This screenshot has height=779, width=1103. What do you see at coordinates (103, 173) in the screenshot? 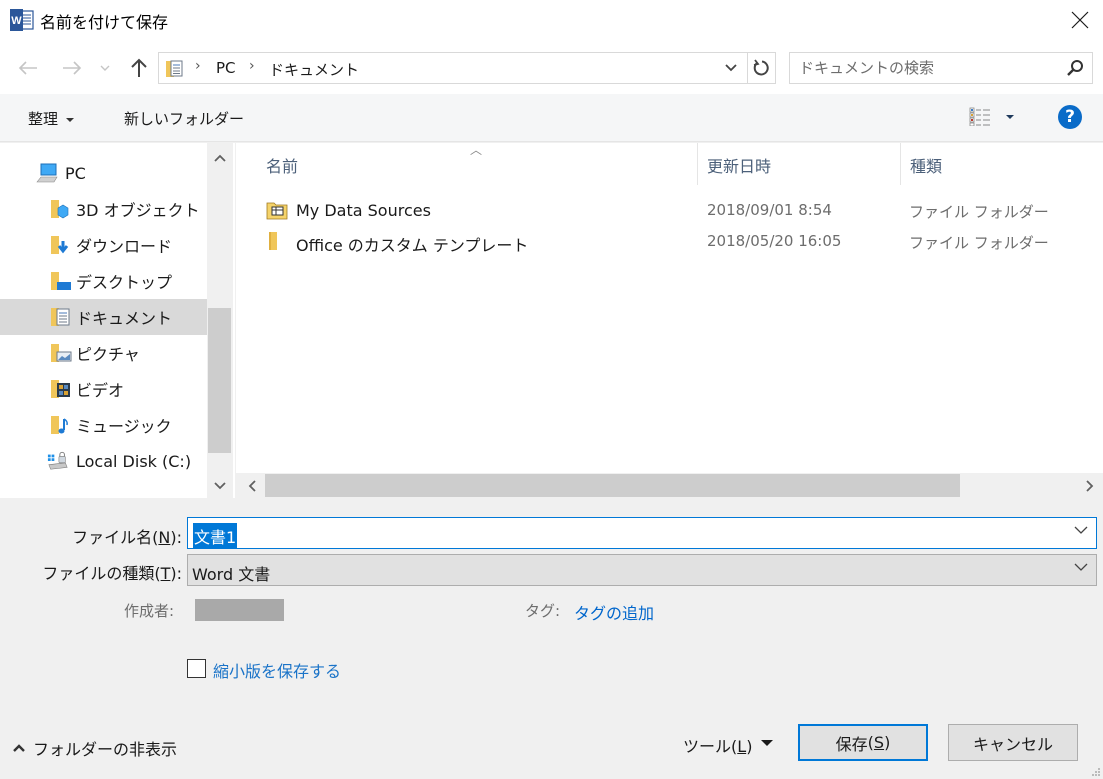
I see `tree-item-pc: PC` at bounding box center [103, 173].